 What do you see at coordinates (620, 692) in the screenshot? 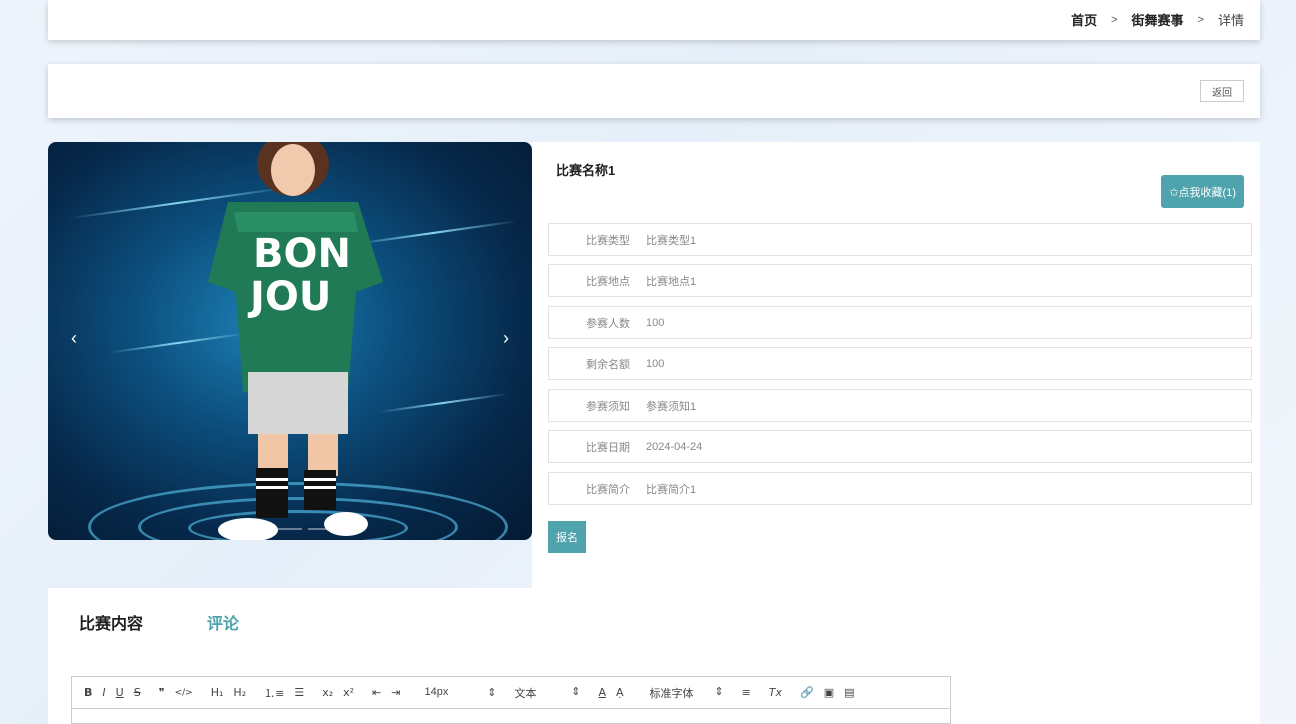
I see `background-color-icon: Ạ` at bounding box center [620, 692].